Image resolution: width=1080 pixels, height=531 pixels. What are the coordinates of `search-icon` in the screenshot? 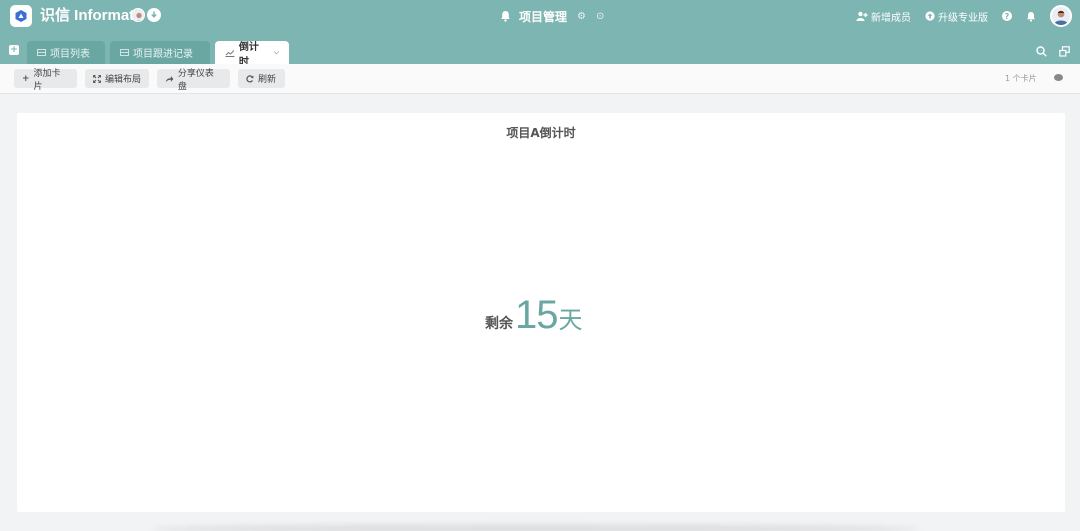 It's located at (1041, 51).